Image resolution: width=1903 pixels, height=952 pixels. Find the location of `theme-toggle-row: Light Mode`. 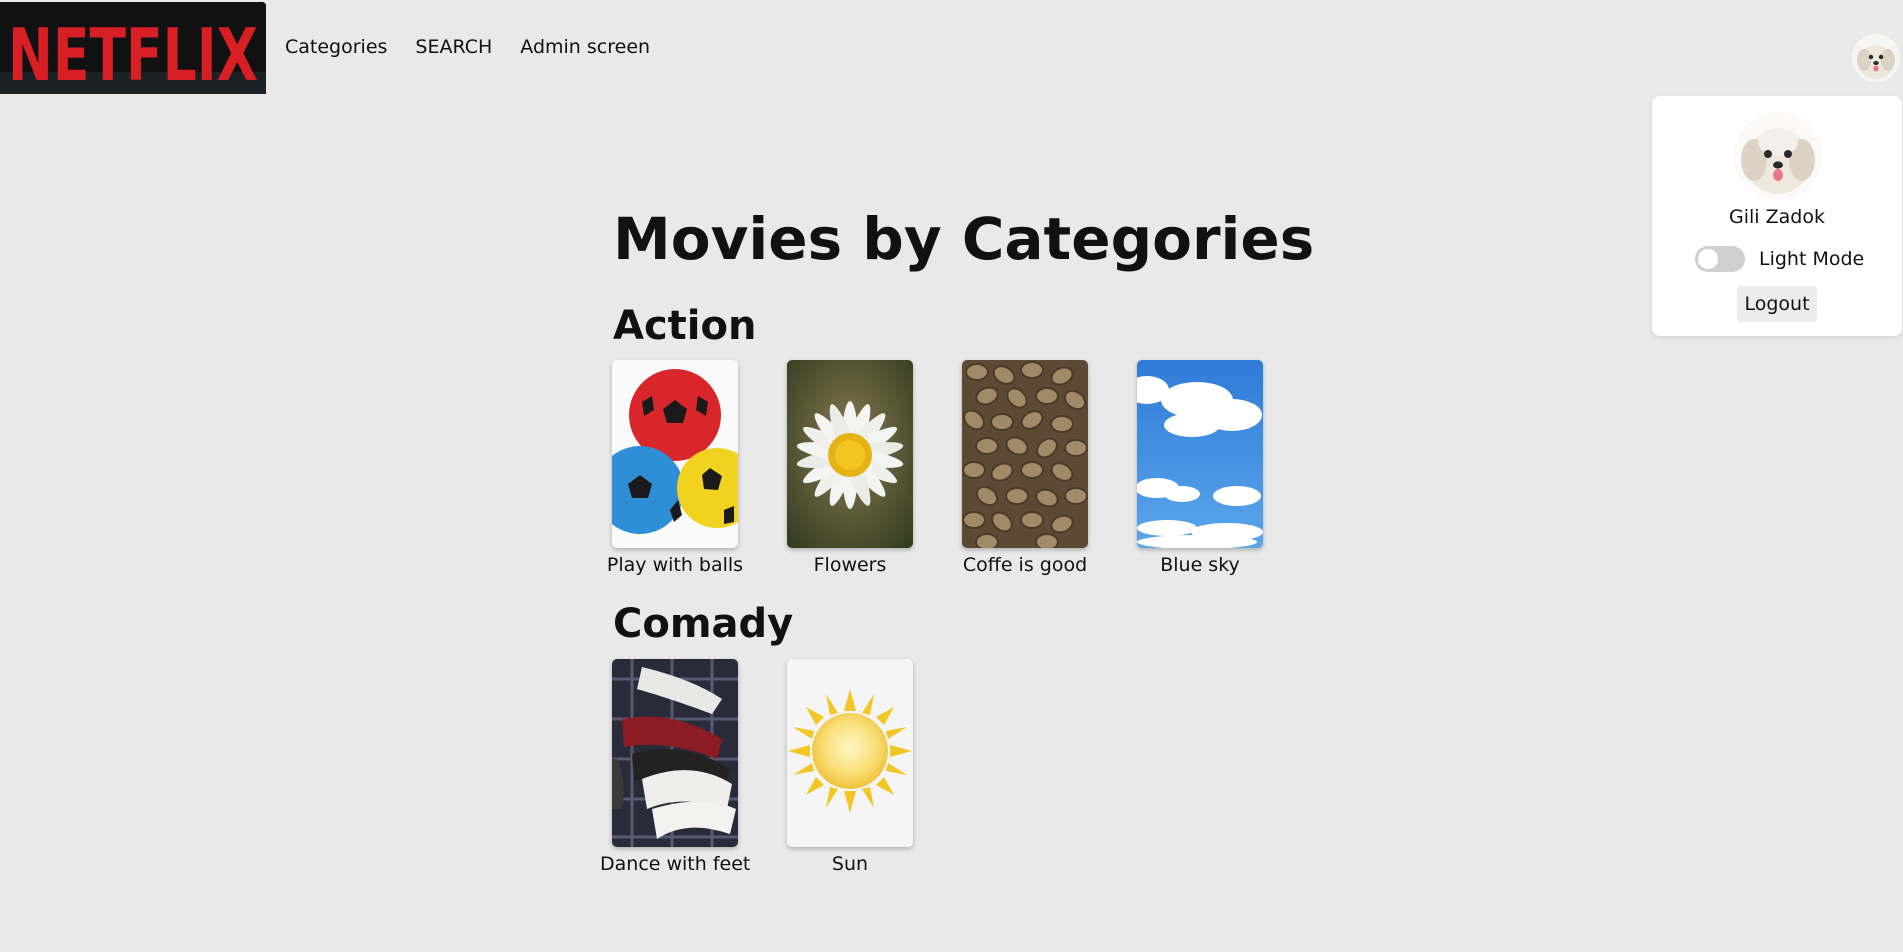

theme-toggle-row: Light Mode is located at coordinates (1779, 259).